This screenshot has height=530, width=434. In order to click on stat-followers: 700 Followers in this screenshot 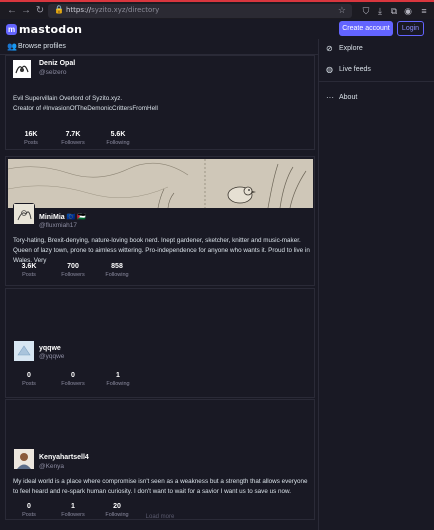, I will do `click(73, 270)`.